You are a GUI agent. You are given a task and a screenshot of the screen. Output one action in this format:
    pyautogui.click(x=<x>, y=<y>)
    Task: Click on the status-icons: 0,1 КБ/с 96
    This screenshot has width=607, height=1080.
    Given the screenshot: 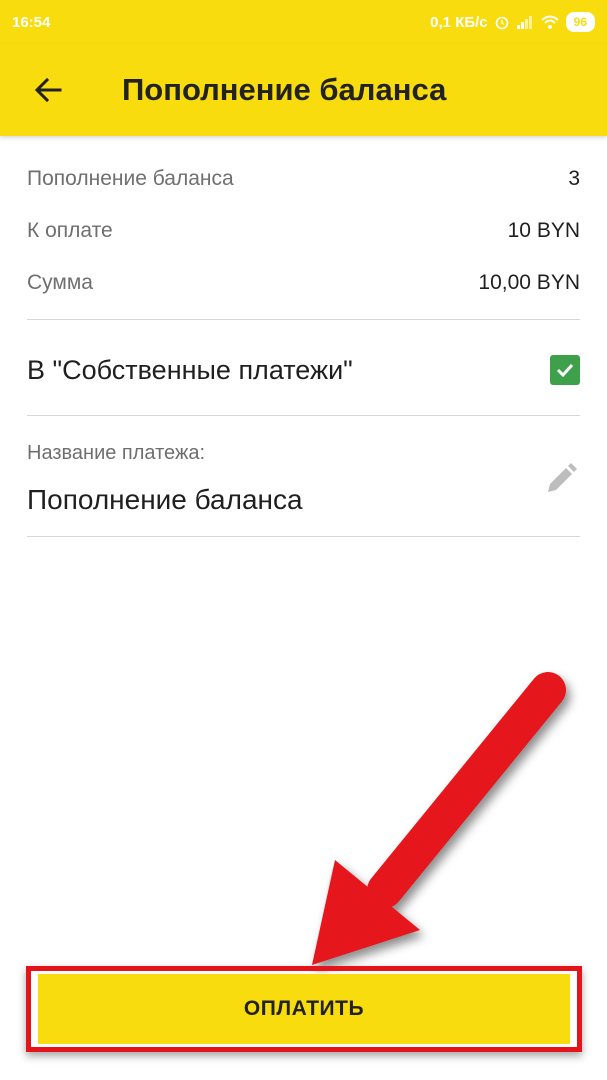 What is the action you would take?
    pyautogui.click(x=512, y=22)
    